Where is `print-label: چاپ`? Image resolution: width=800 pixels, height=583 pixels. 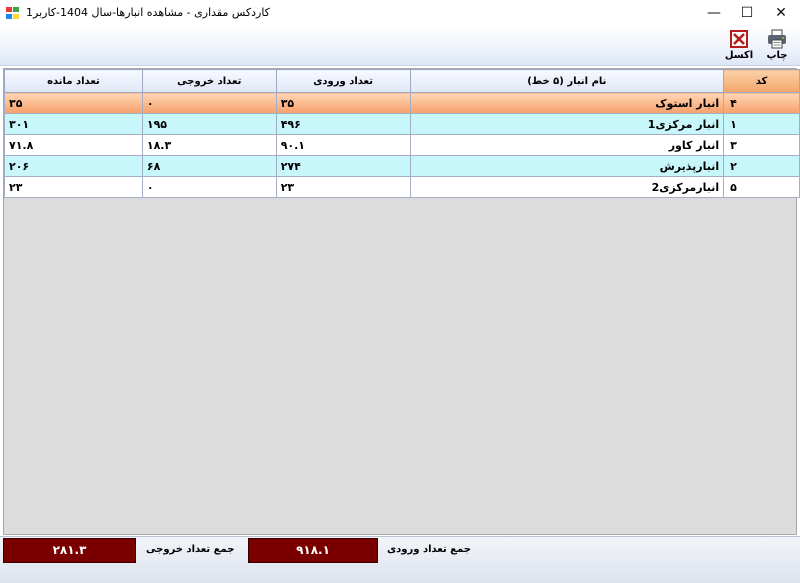 print-label: چاپ is located at coordinates (777, 55).